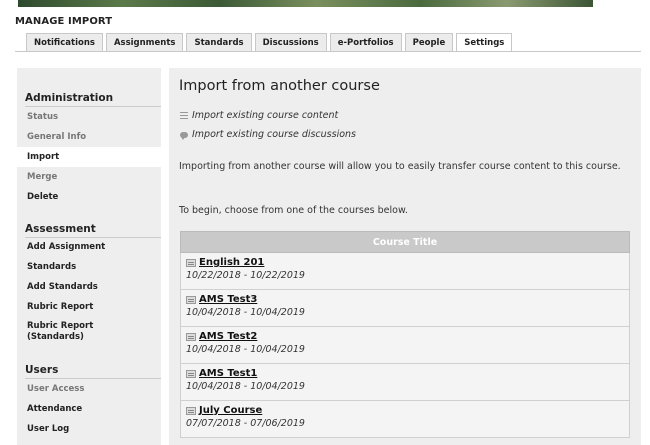 The width and height of the screenshot is (650, 445). I want to click on sidebar-item-add-assignment: Add Assignment, so click(89, 247).